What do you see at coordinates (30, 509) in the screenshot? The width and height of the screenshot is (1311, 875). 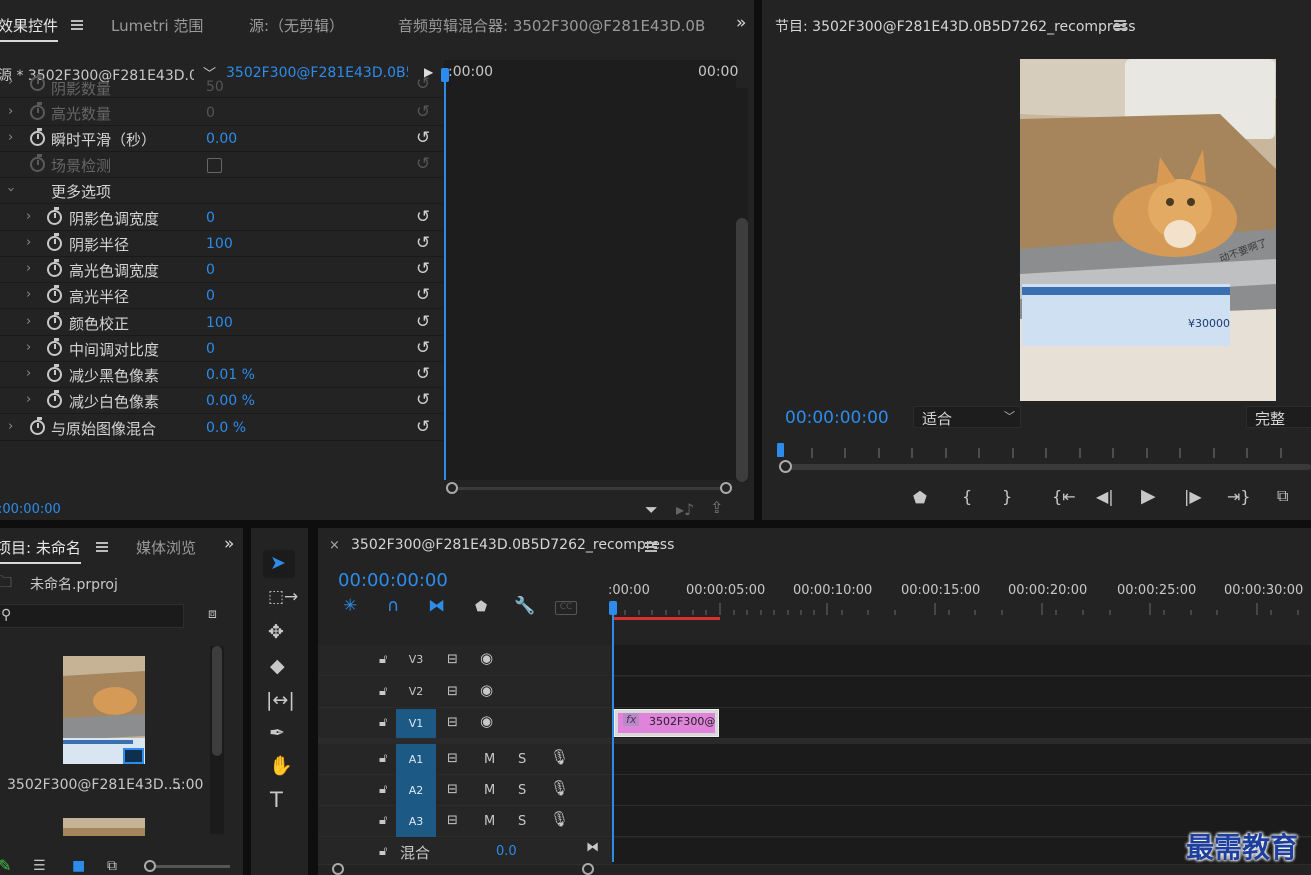 I see `effect-controls-timecode: :00:00:00` at bounding box center [30, 509].